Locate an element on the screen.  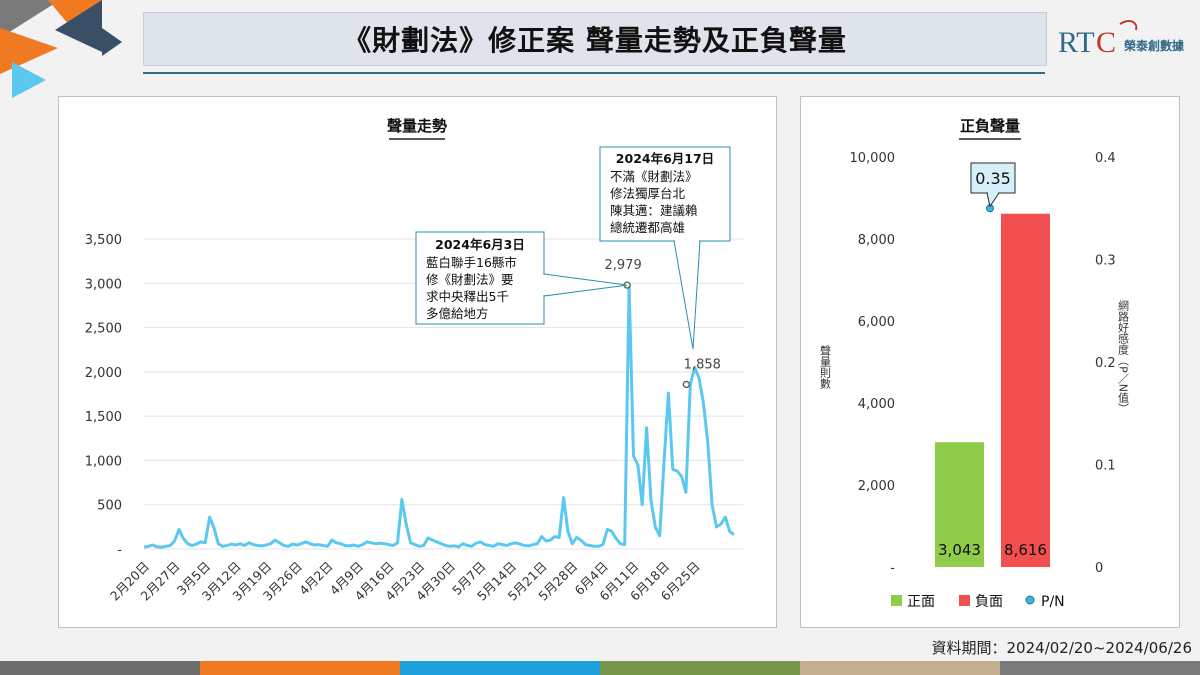
data-period: 資料期間：2024/02/20~2024/06/26 is located at coordinates (1061, 648).